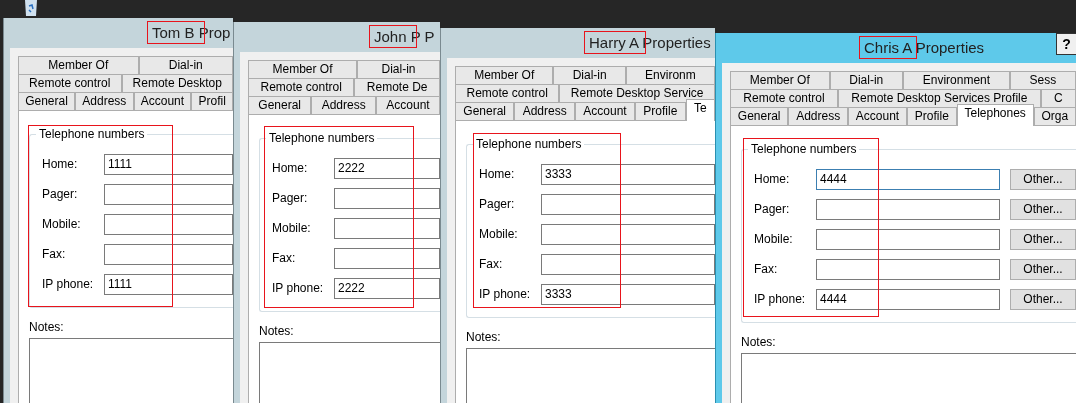 Image resolution: width=1076 pixels, height=403 pixels. Describe the element at coordinates (923, 47) in the screenshot. I see `window-title: Chris A Properties` at that location.